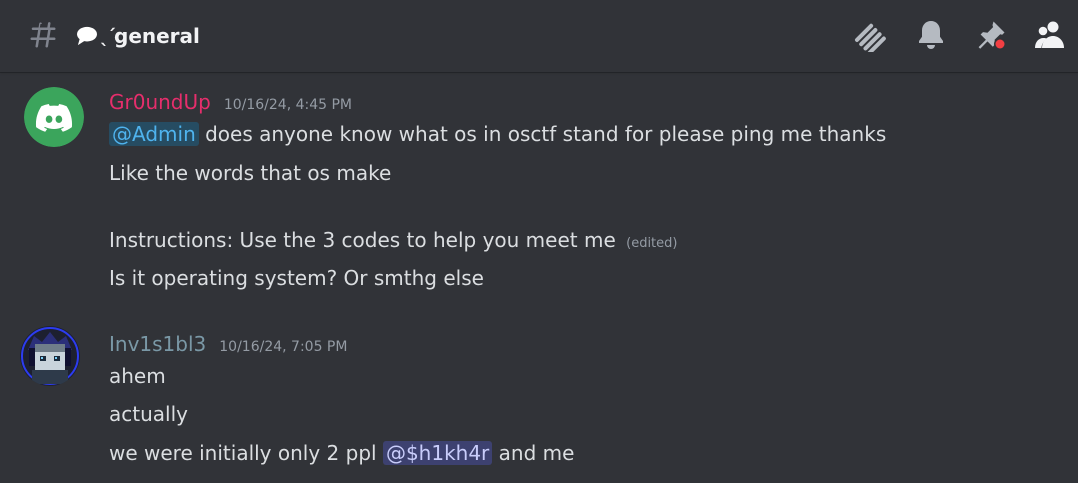 The height and width of the screenshot is (483, 1078). I want to click on message-header: Inv1s1bl3 10/16/24, 7:05 PM, so click(228, 344).